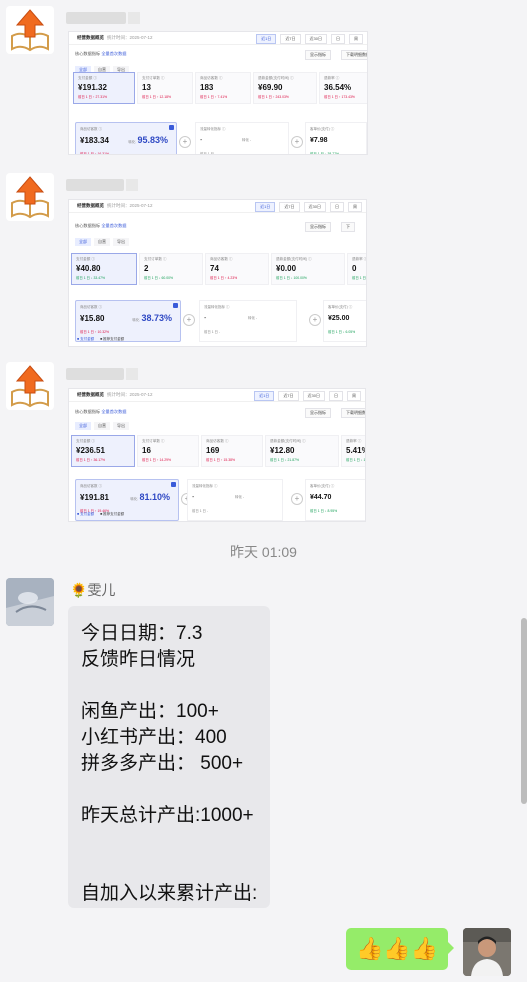 The image size is (527, 982). What do you see at coordinates (302, 451) in the screenshot?
I see `metric-card: 退款金额(支付时间) ⓘ ¥12.80 前日 1 日 ↓ 21.87%` at bounding box center [302, 451].